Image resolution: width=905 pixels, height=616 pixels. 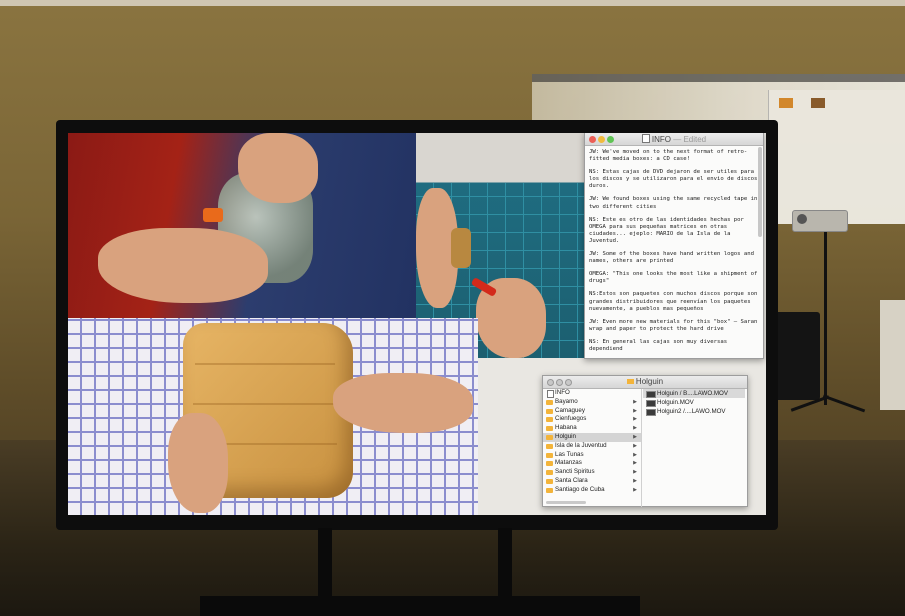 I want to click on edited-status: — Edited, so click(x=690, y=139).